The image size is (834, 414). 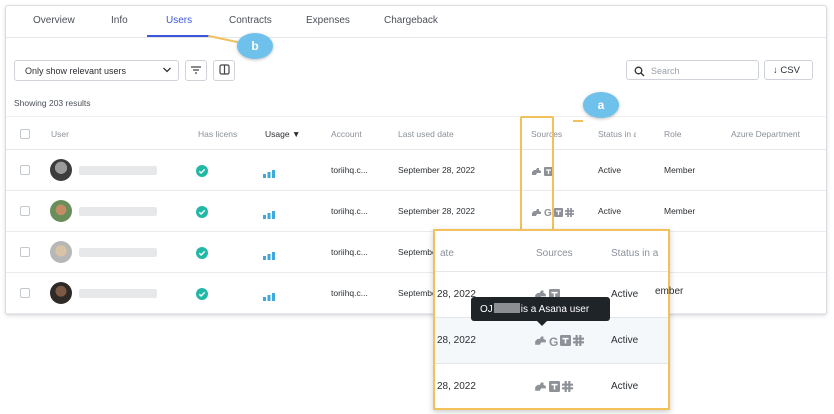 I want to click on results-count: Showing 203 results, so click(x=52, y=103).